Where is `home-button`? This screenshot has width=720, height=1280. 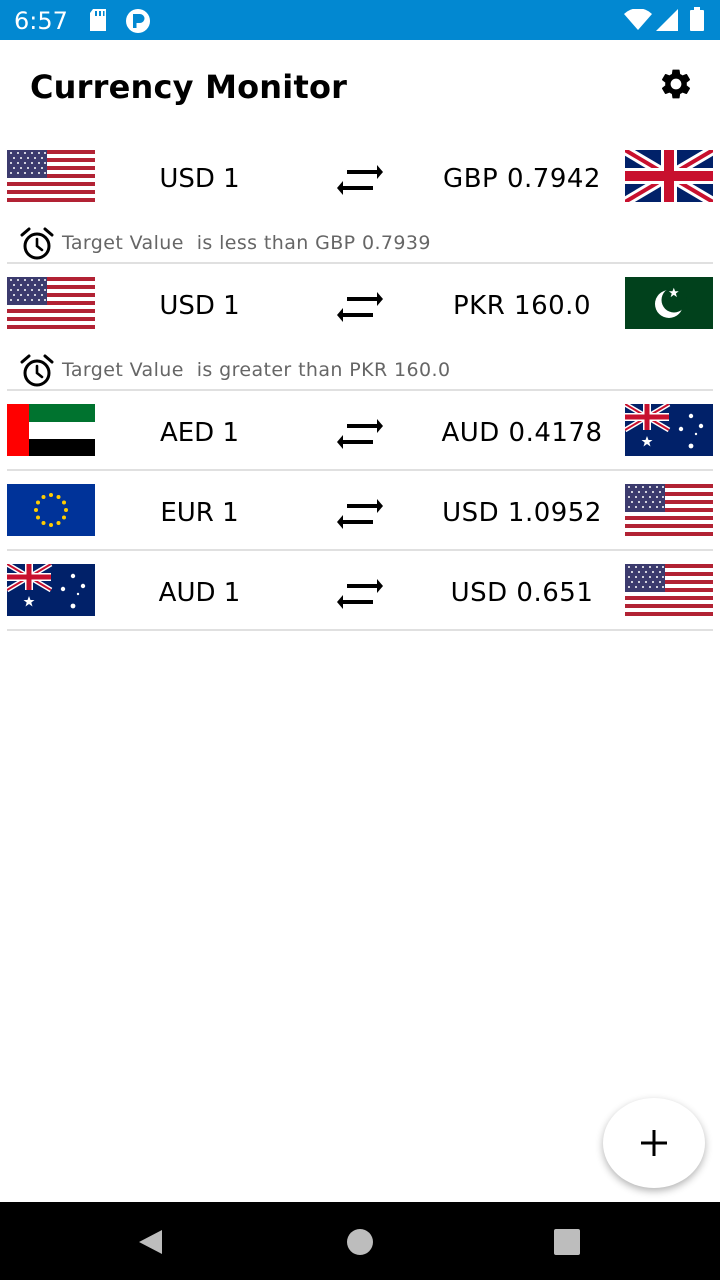
home-button is located at coordinates (360, 1242).